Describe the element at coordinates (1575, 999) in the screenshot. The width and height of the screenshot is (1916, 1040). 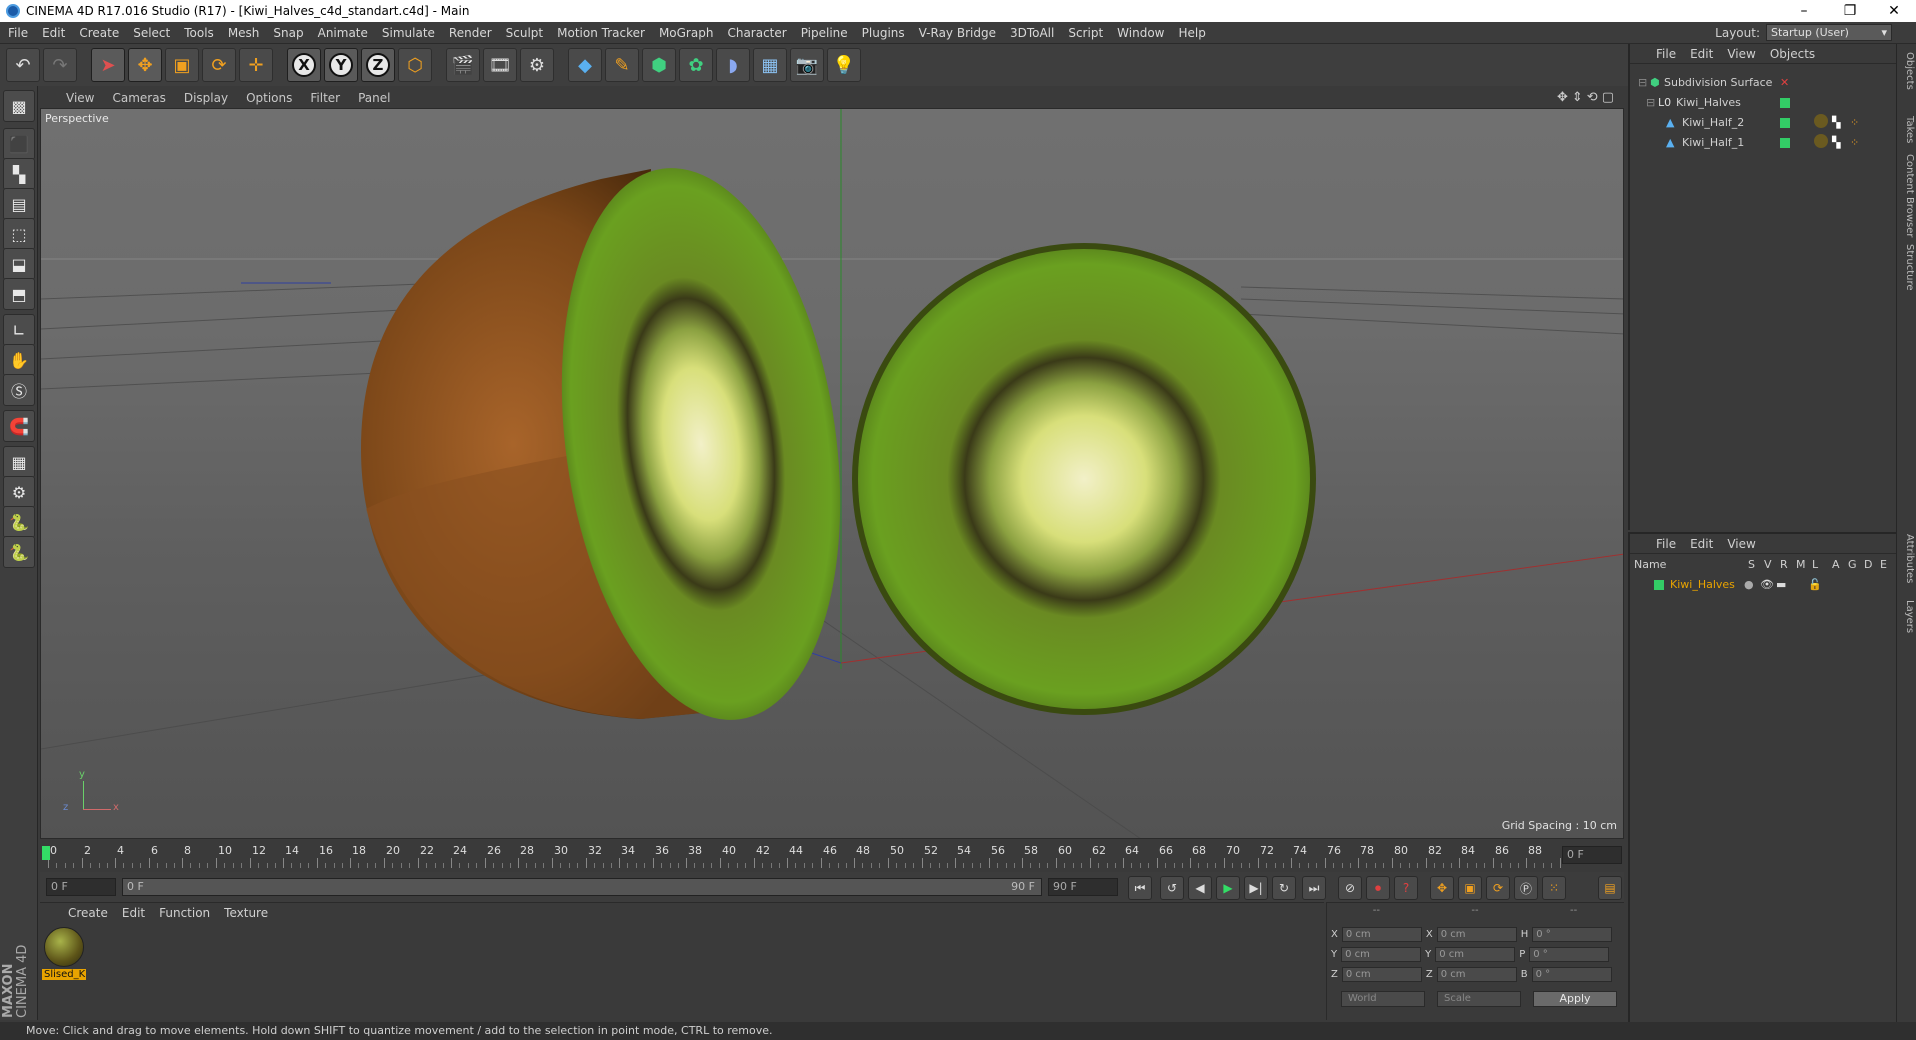
I see `apply-button: Apply` at that location.